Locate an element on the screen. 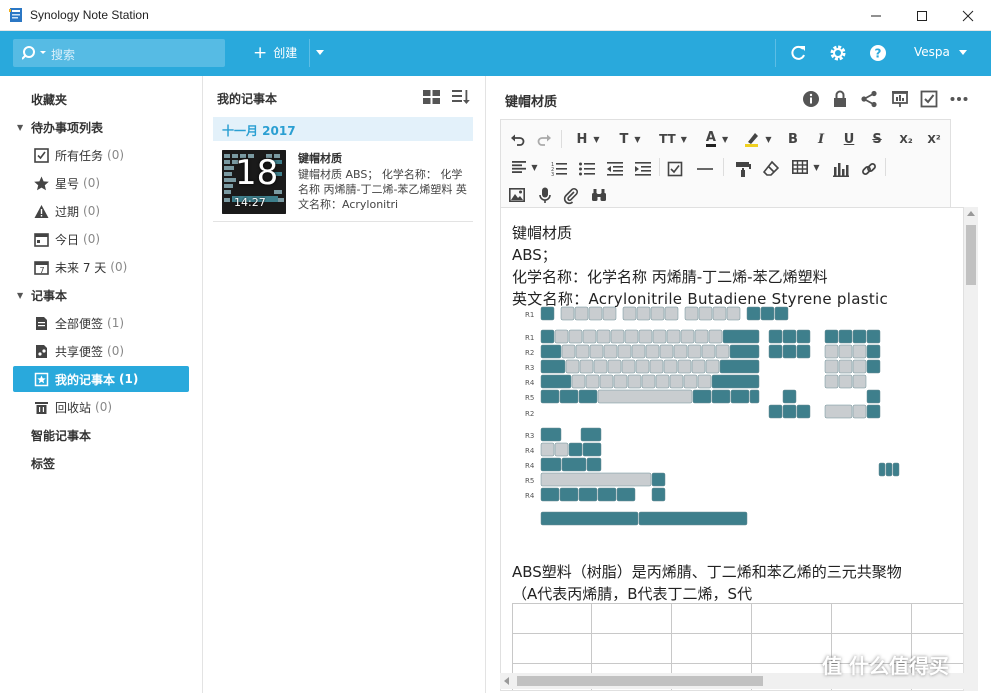 The width and height of the screenshot is (991, 693). table-icon is located at coordinates (800, 167).